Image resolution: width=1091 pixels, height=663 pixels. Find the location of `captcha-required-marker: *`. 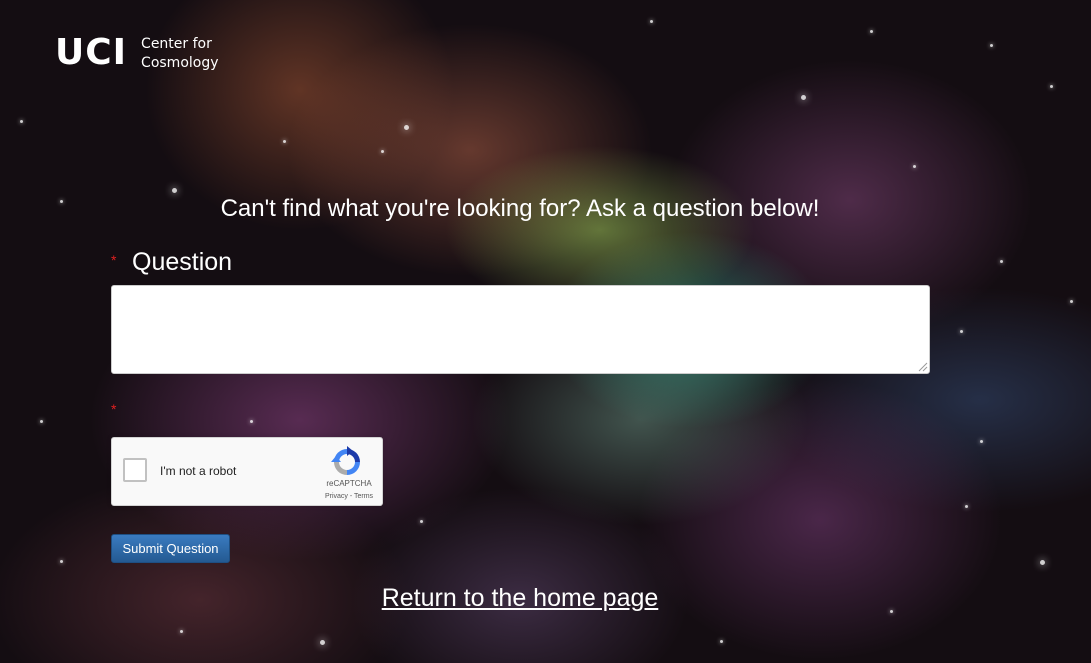

captcha-required-marker: * is located at coordinates (114, 409).